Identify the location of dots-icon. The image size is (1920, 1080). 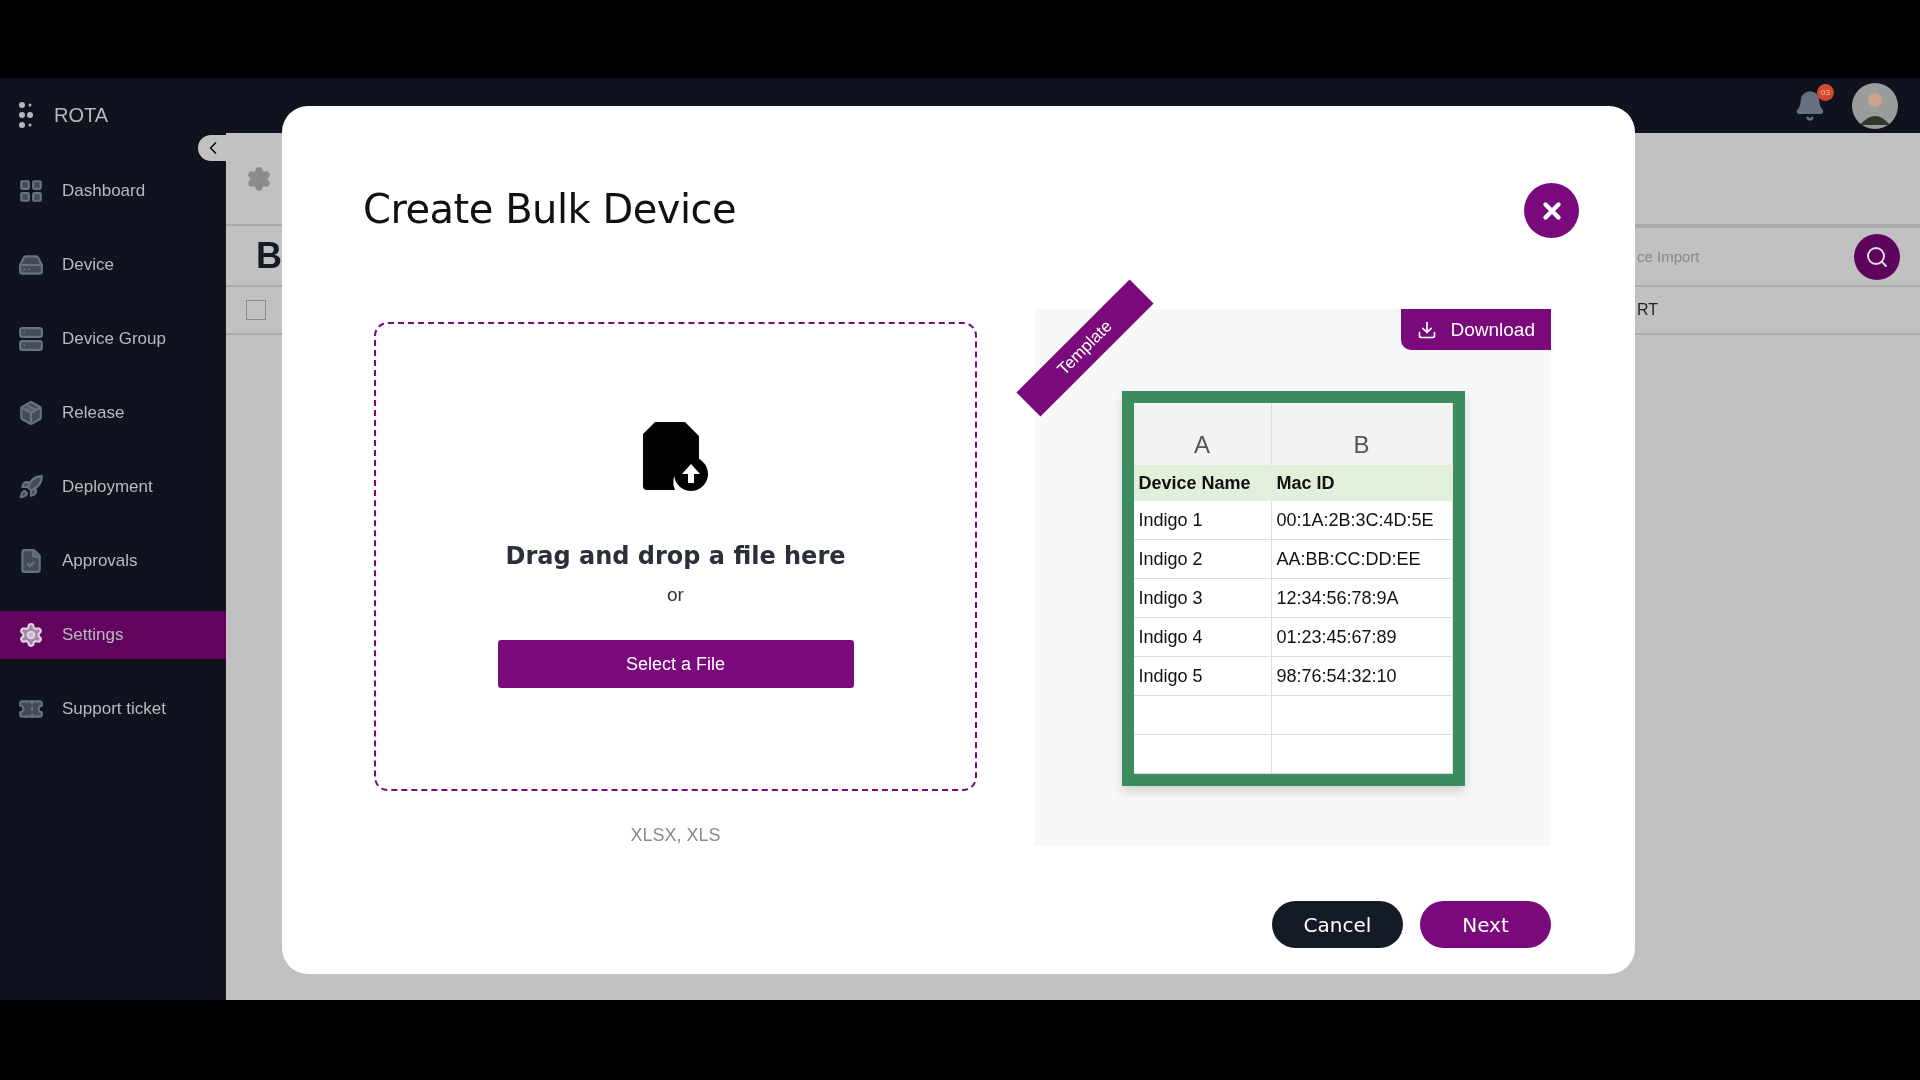
(26, 115).